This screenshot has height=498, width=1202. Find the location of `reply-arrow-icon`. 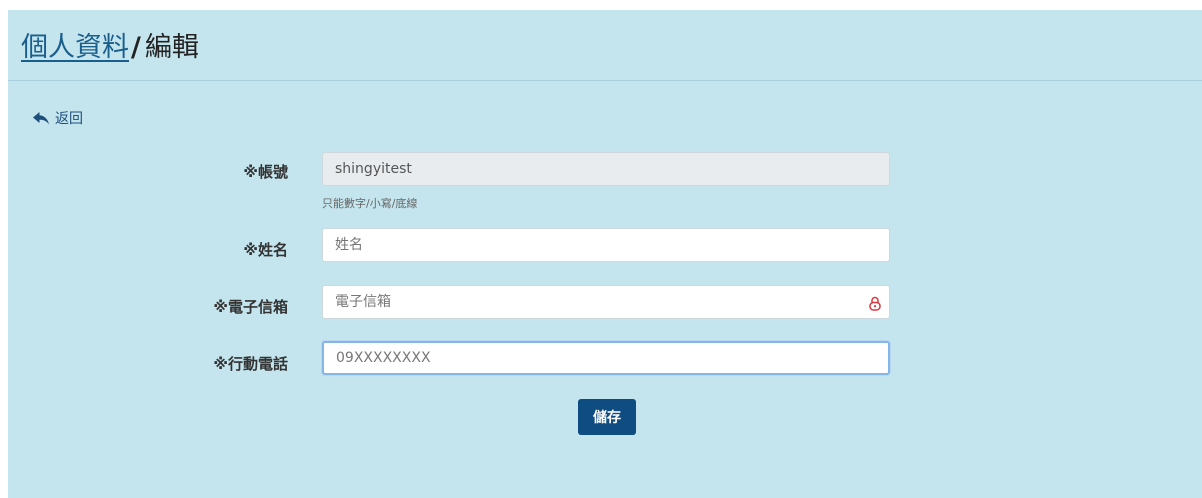

reply-arrow-icon is located at coordinates (41, 118).